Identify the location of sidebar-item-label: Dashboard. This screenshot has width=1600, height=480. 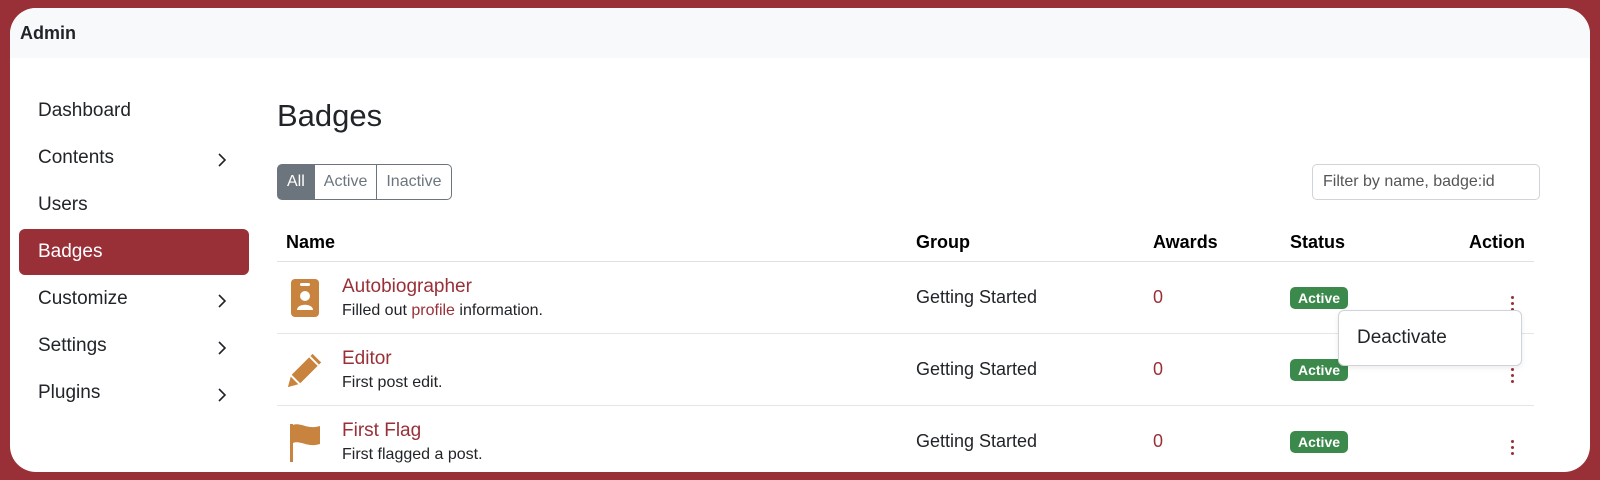
(84, 110).